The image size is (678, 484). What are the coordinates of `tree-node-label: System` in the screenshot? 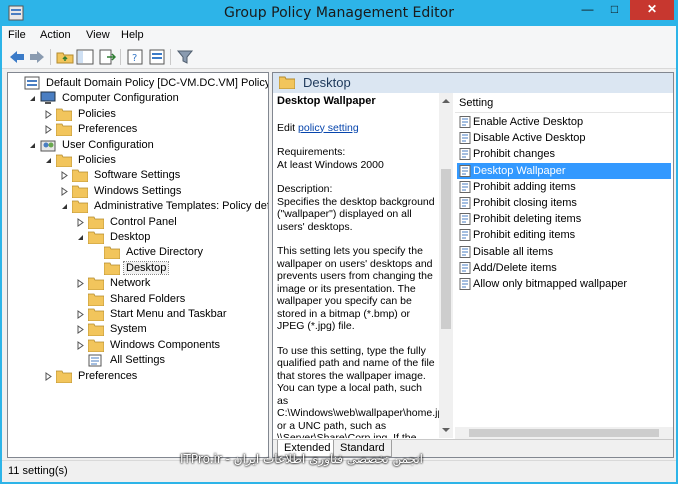 It's located at (128, 329).